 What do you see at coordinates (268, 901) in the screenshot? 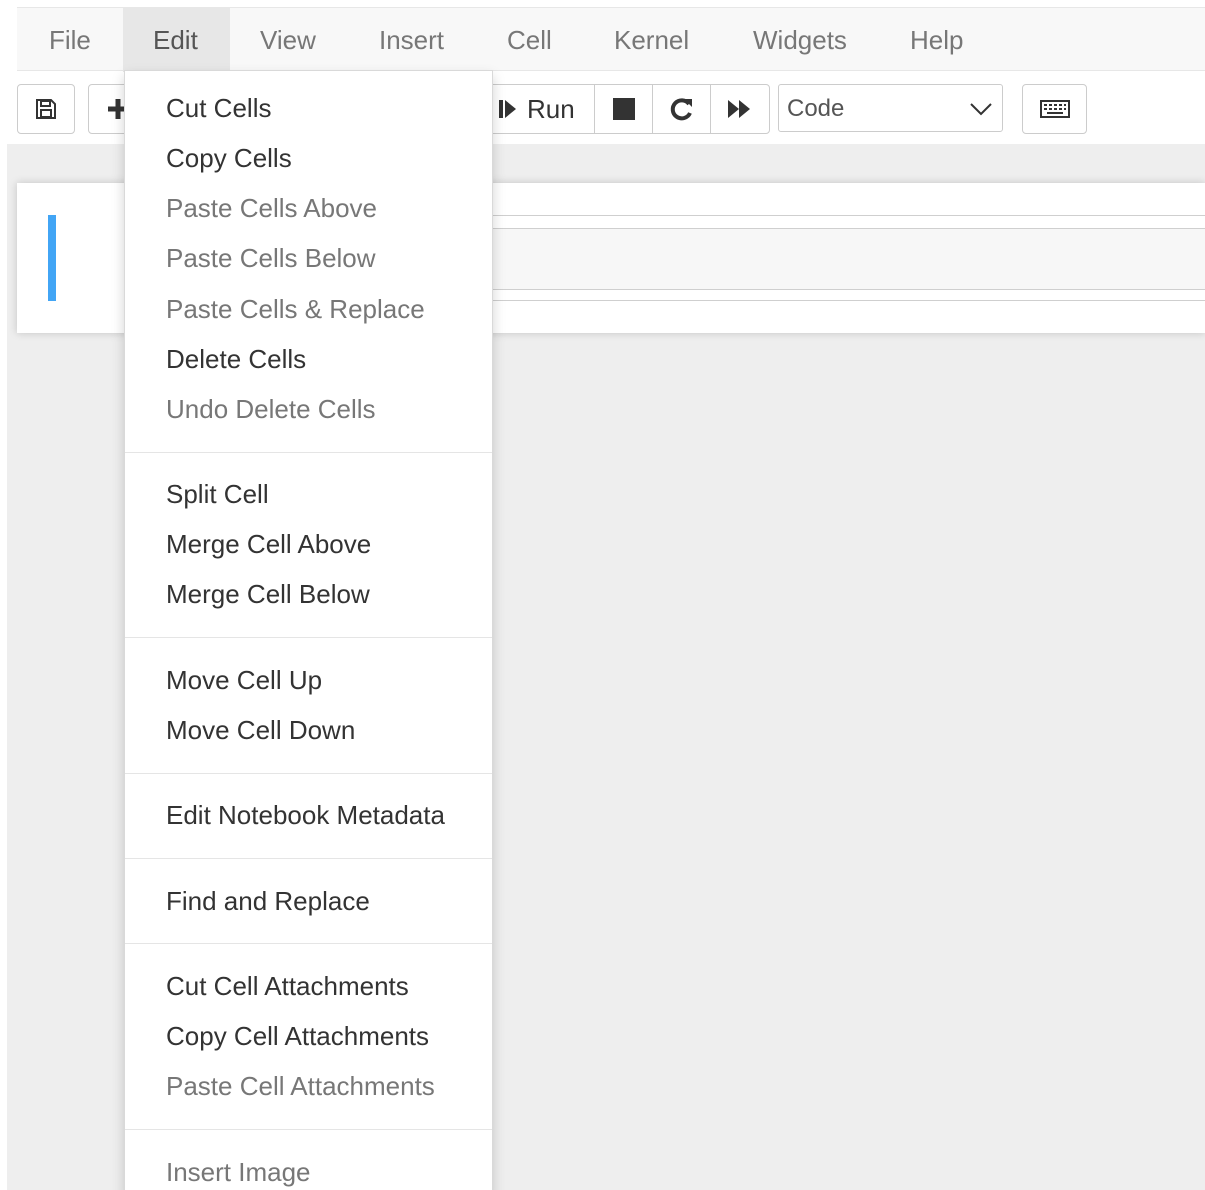
I see `menu-item-find-and-replace: Find and Replace` at bounding box center [268, 901].